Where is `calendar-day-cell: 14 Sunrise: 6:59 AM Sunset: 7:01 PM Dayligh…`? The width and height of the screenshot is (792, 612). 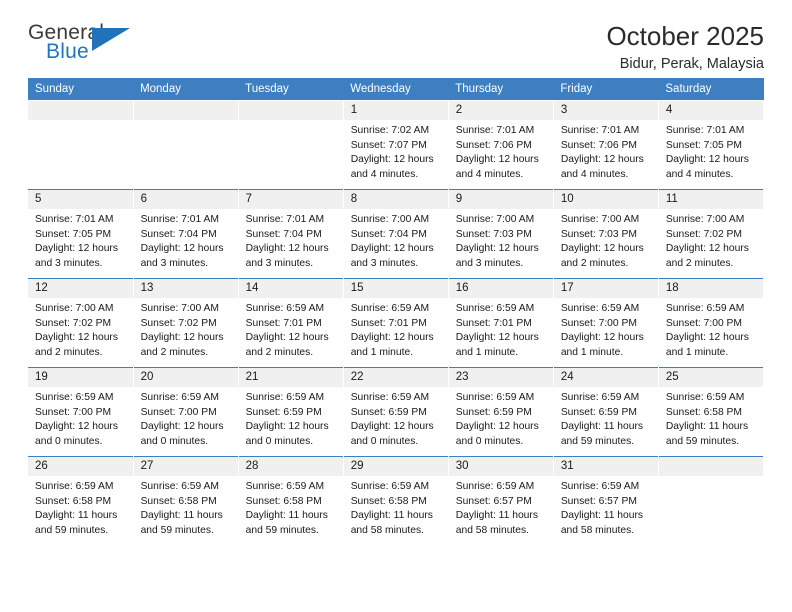 calendar-day-cell: 14 Sunrise: 6:59 AM Sunset: 7:01 PM Dayligh… is located at coordinates (291, 323).